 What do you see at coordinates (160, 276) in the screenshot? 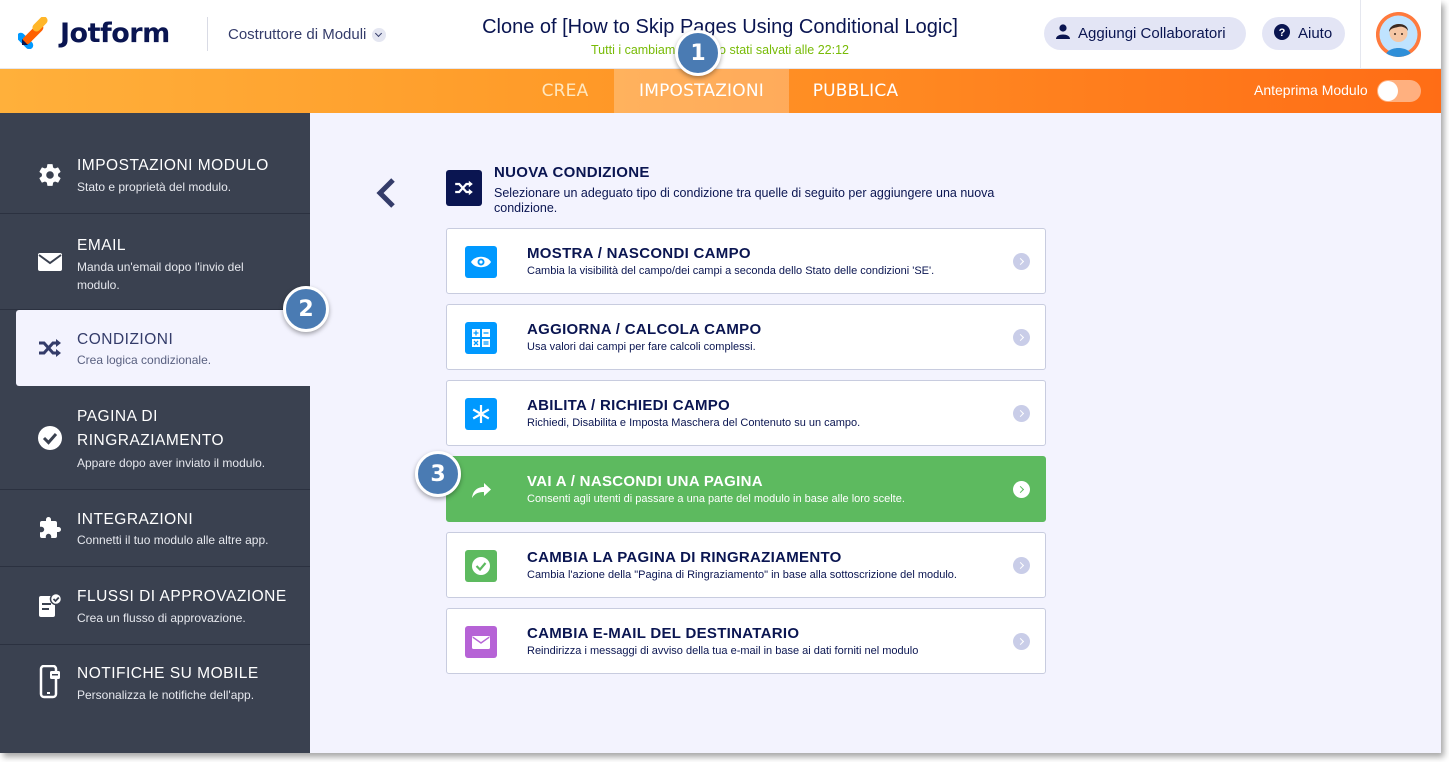
I see `sidebar-item-desc: Manda un'email dopo l'invio del modulo.` at bounding box center [160, 276].